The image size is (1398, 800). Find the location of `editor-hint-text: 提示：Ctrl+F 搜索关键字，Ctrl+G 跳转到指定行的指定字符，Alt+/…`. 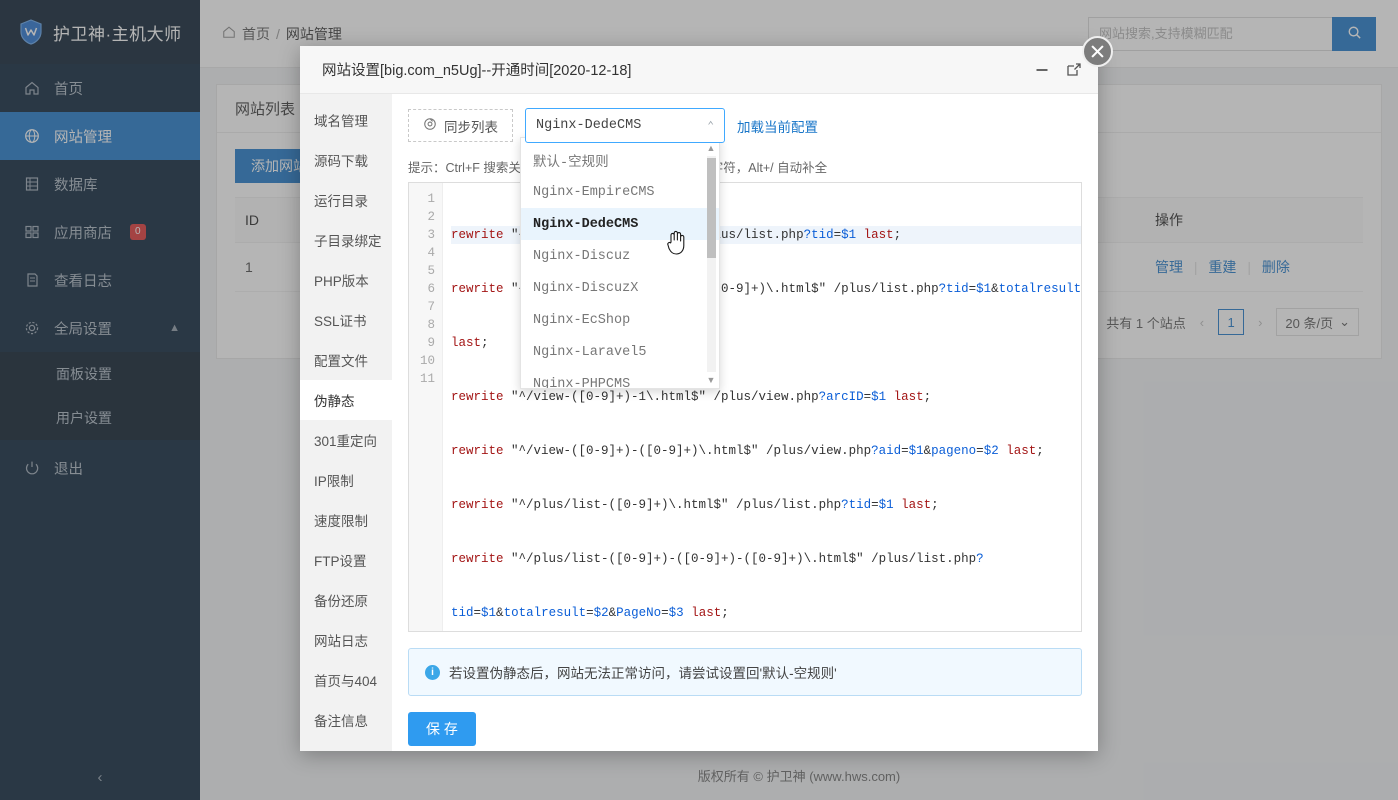

editor-hint-text: 提示：Ctrl+F 搜索关键字，Ctrl+G 跳转到指定行的指定字符，Alt+/… is located at coordinates (618, 168).